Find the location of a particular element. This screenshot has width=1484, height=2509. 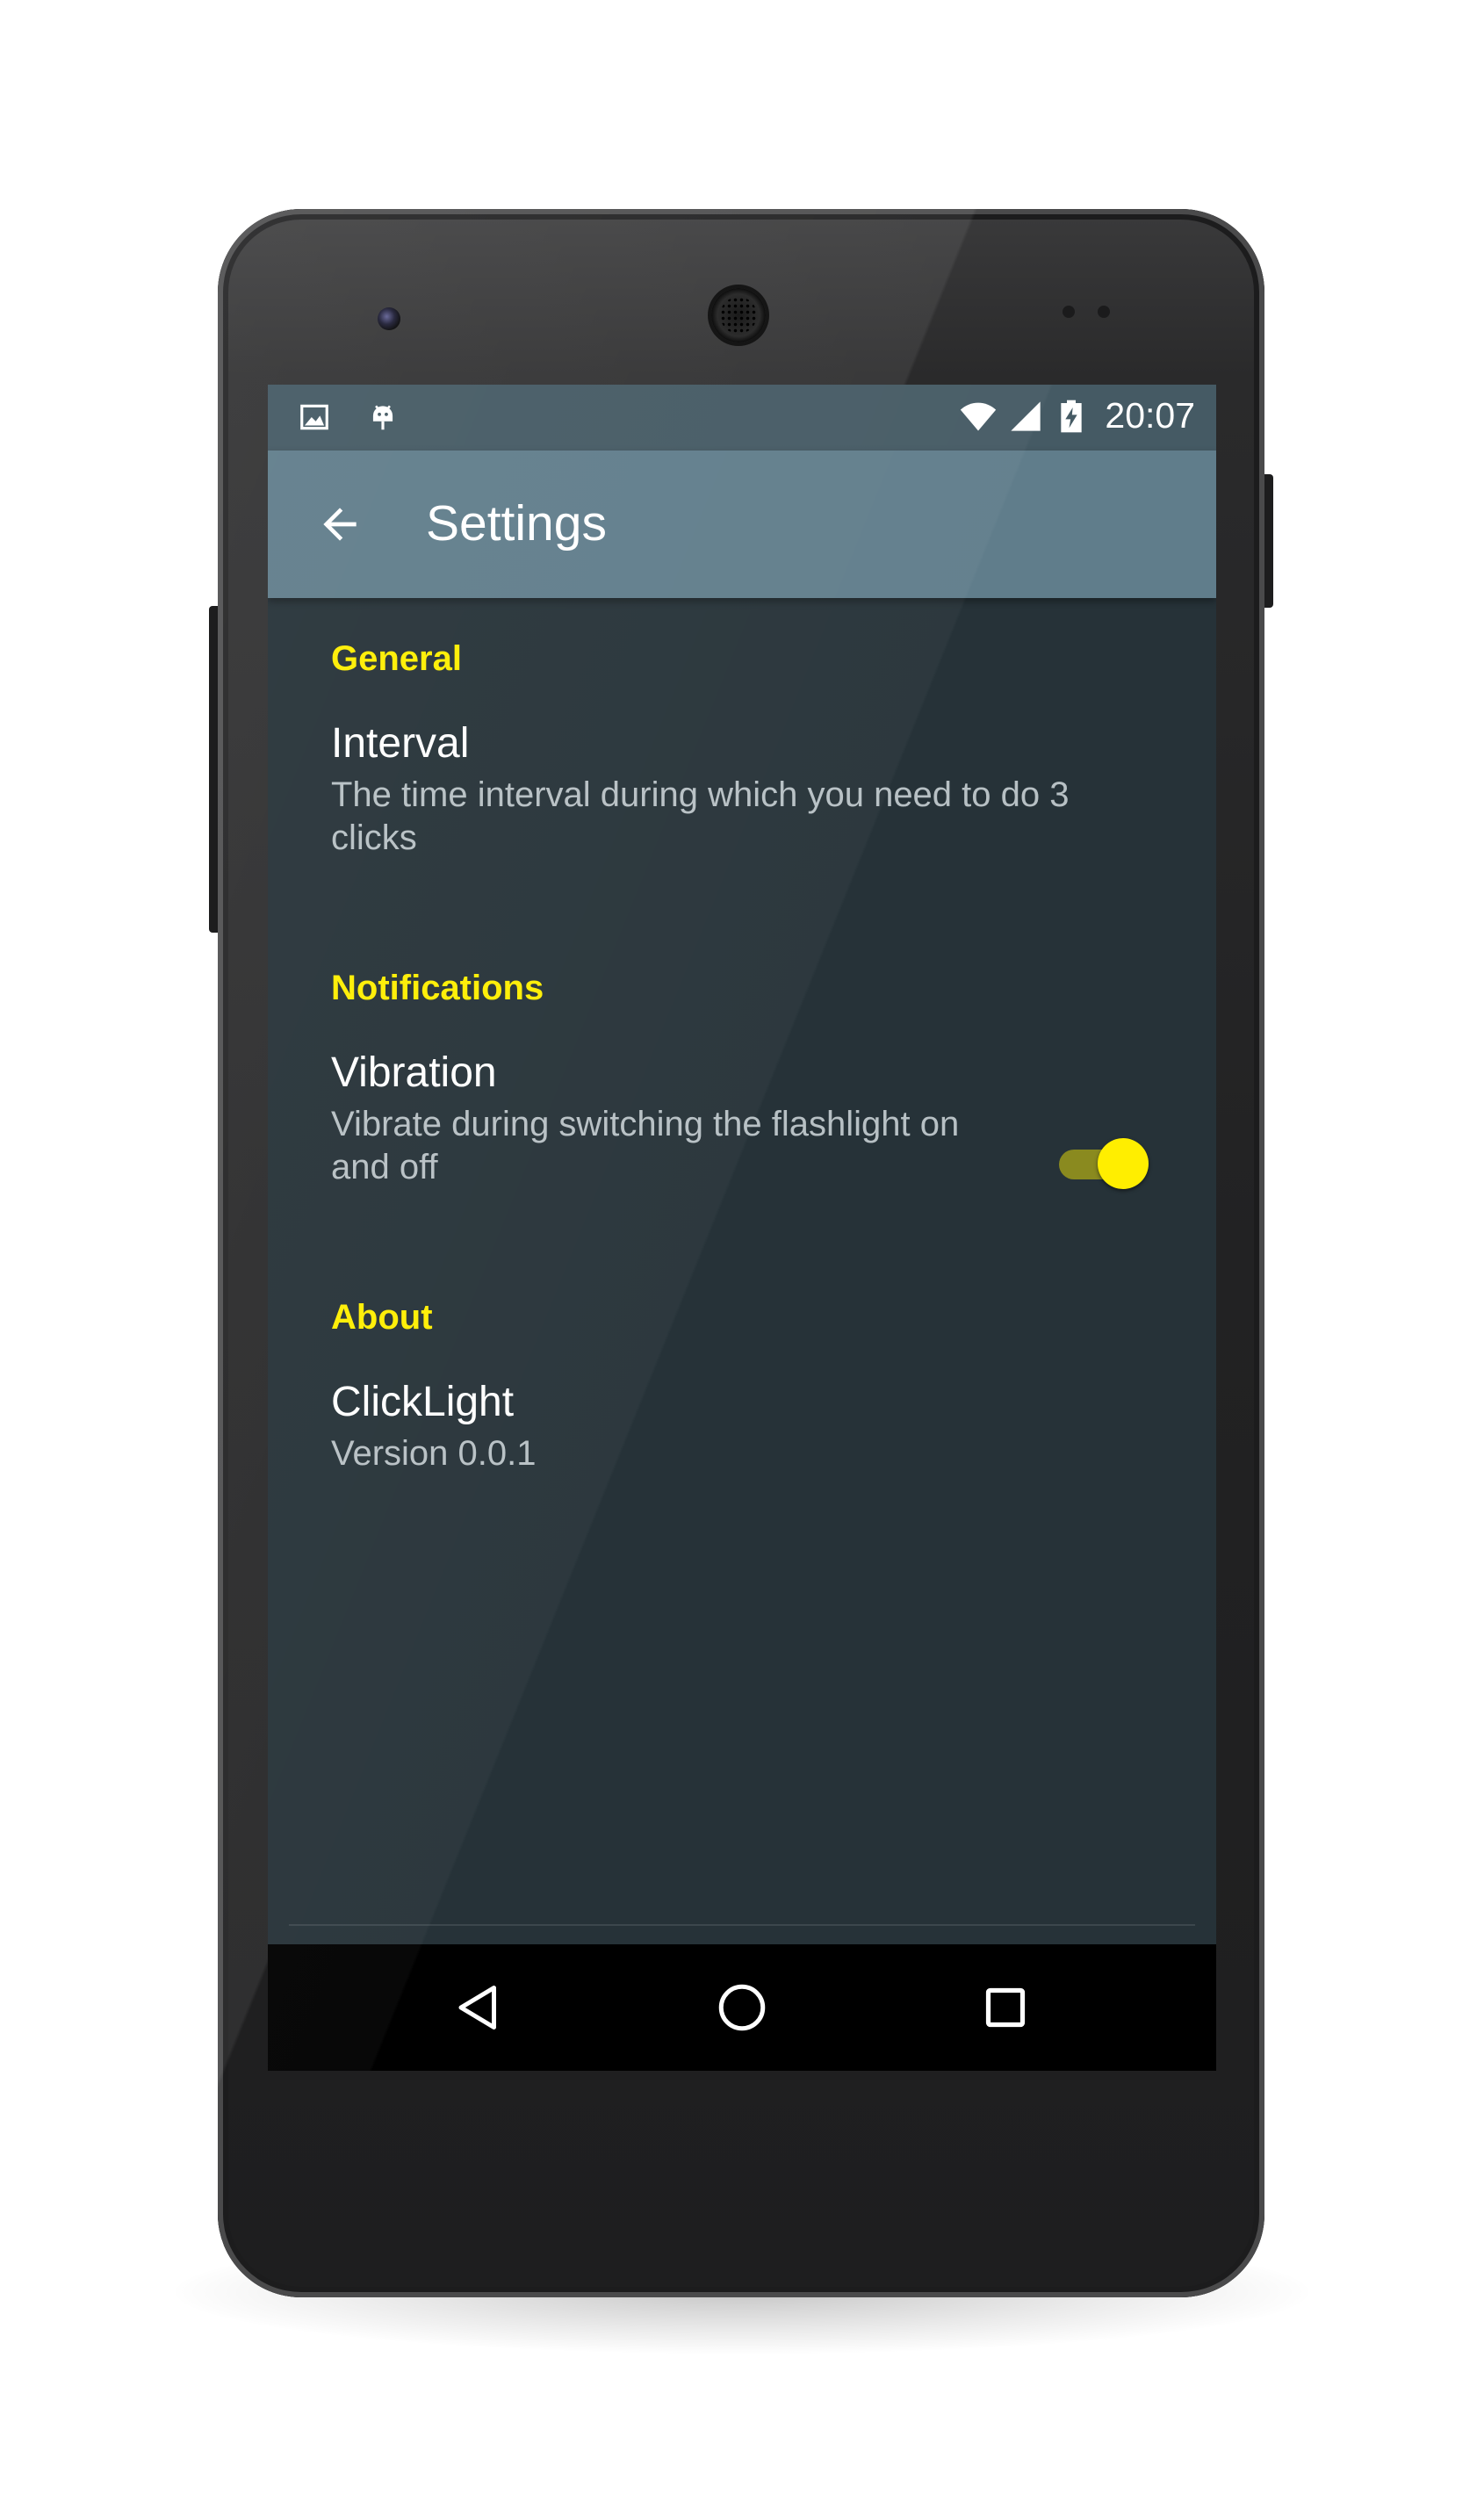

category-about: About is located at coordinates (382, 1317).